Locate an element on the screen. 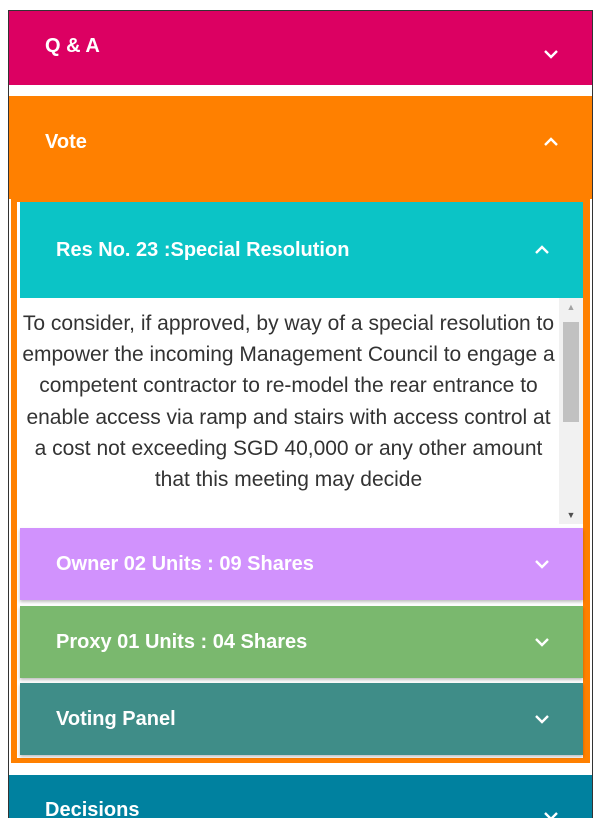 This screenshot has width=606, height=818. voting-panel-title: Voting Panel is located at coordinates (116, 718).